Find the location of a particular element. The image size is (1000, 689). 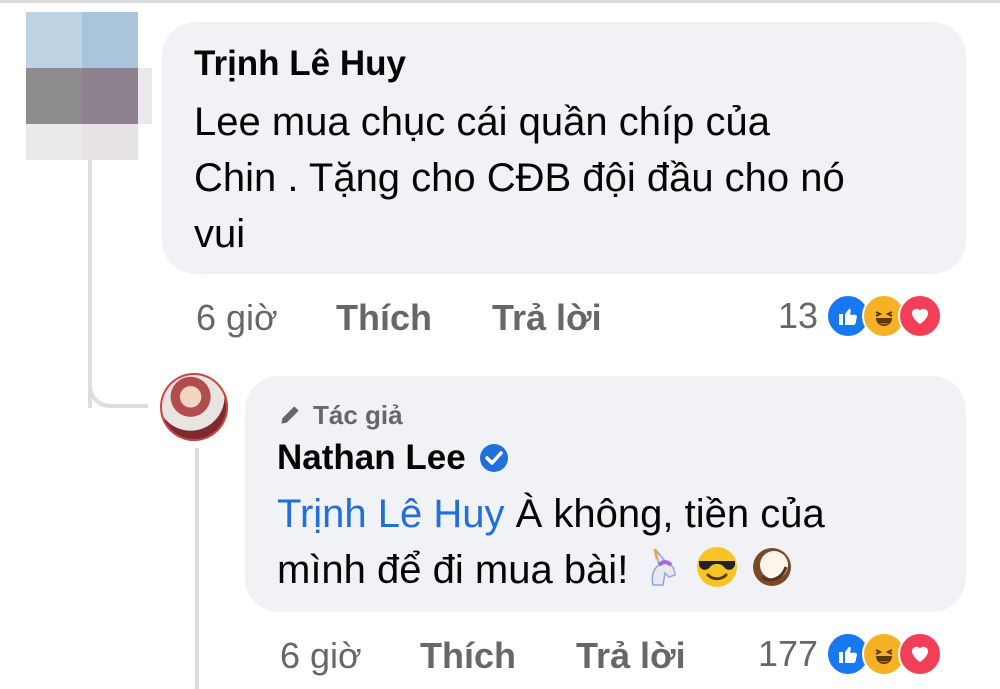

reaction-count: 13 is located at coordinates (798, 315).